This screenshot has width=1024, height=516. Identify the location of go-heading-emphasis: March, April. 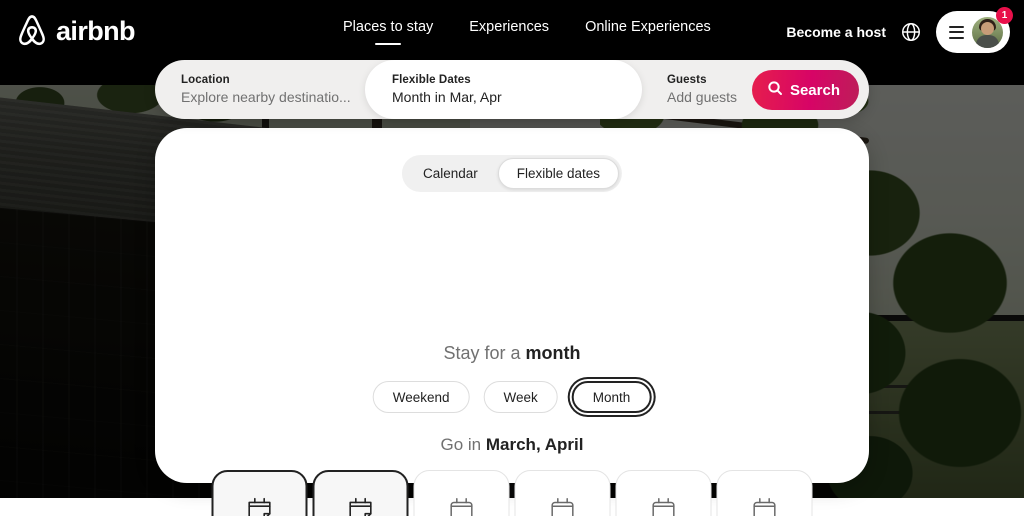
(534, 444).